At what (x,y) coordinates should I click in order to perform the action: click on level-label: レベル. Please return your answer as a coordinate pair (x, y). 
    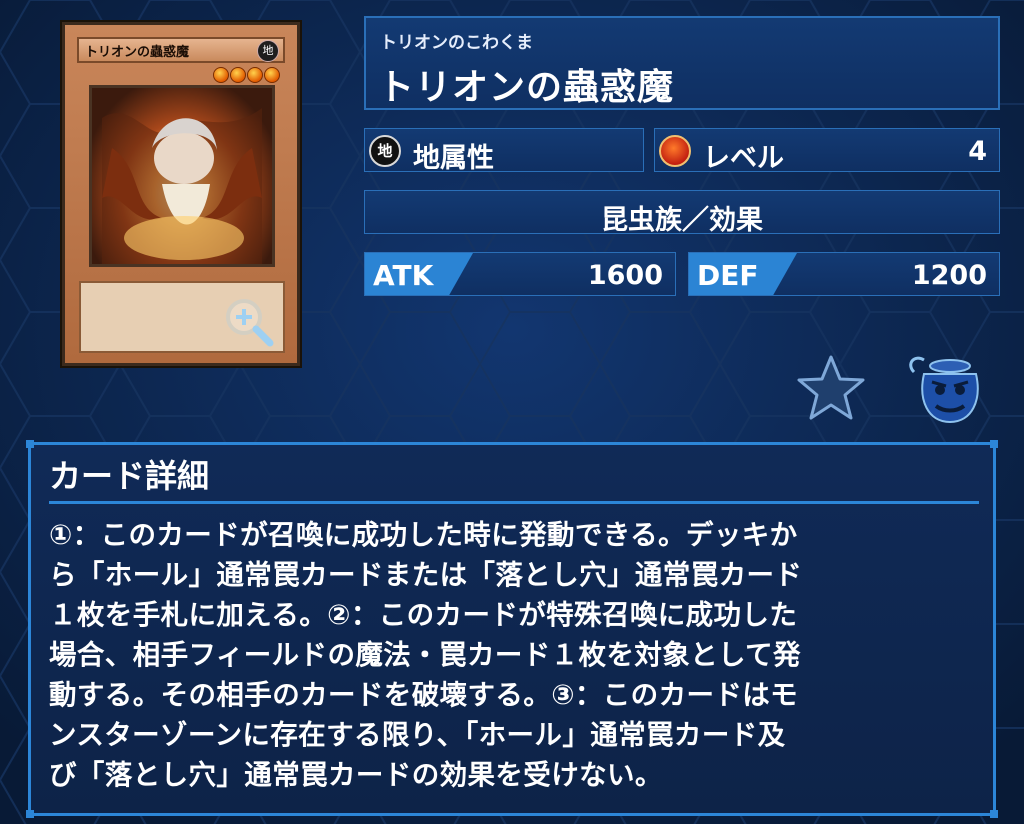
    Looking at the image, I should click on (743, 158).